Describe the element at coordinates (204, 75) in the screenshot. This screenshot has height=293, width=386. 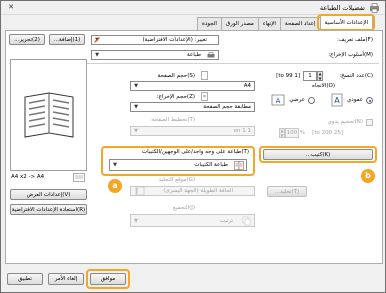
I see `page-icon` at that location.